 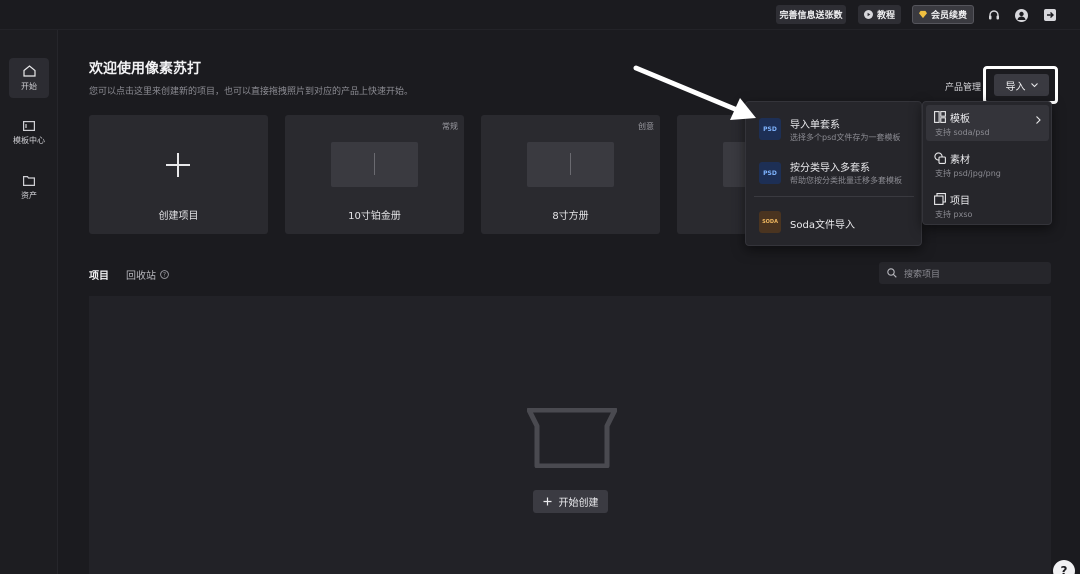 What do you see at coordinates (141, 276) in the screenshot?
I see `tab-recycle-label: 回收站` at bounding box center [141, 276].